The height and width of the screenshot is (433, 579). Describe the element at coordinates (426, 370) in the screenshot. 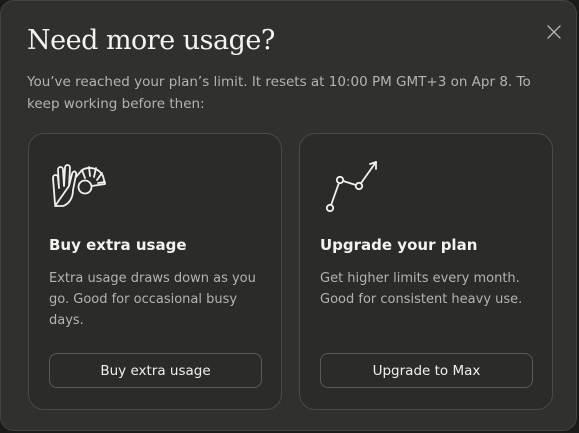

I see `upgrade-to-max-button: Upgrade to Max` at that location.